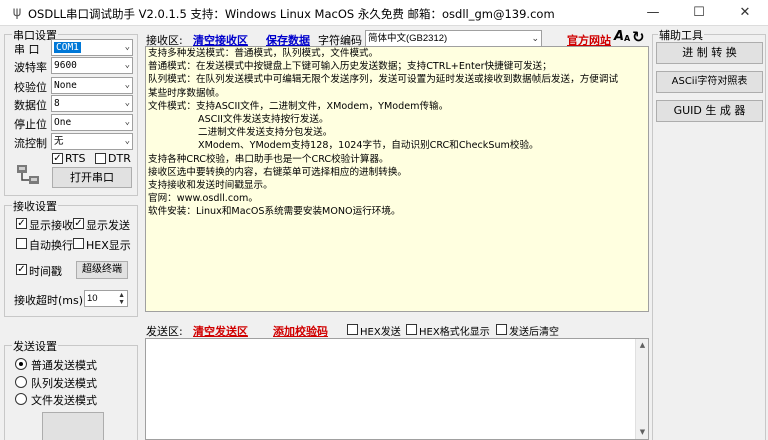 The width and height of the screenshot is (768, 440). I want to click on receive-line: 接收区选中要转换的内容，右键菜单可选择相应的进制转换。, so click(278, 172).